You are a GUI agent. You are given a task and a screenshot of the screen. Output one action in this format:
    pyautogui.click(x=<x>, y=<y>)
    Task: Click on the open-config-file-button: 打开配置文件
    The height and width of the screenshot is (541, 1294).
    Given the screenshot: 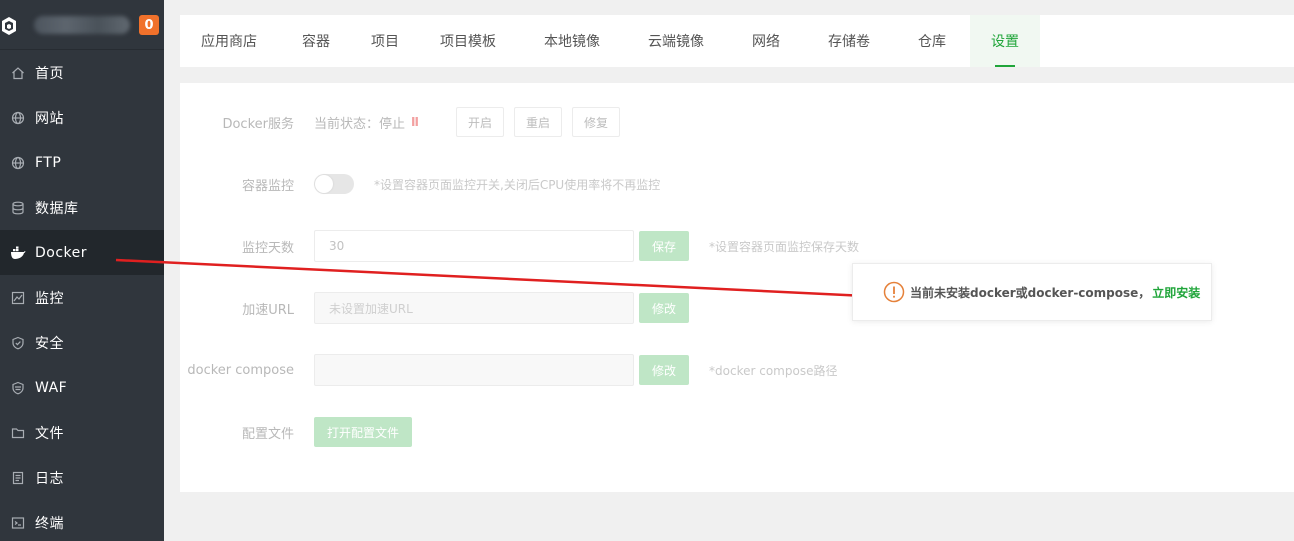 What is the action you would take?
    pyautogui.click(x=363, y=432)
    